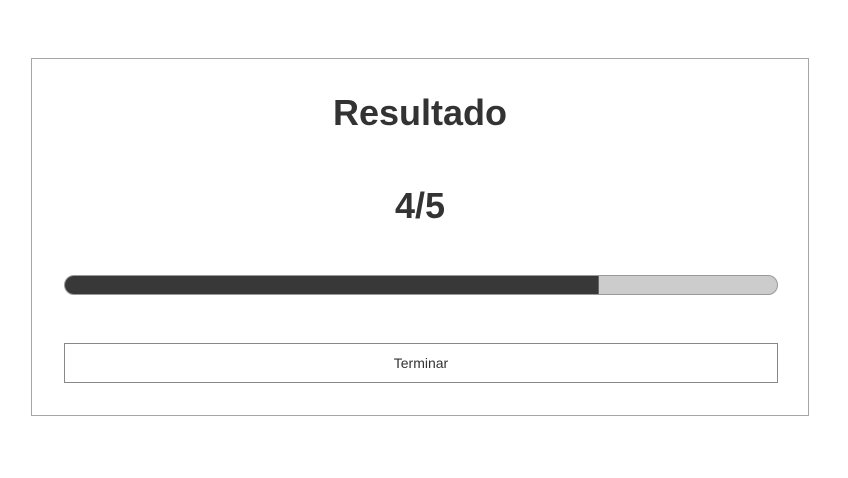  What do you see at coordinates (421, 363) in the screenshot?
I see `finish-button: Terminar` at bounding box center [421, 363].